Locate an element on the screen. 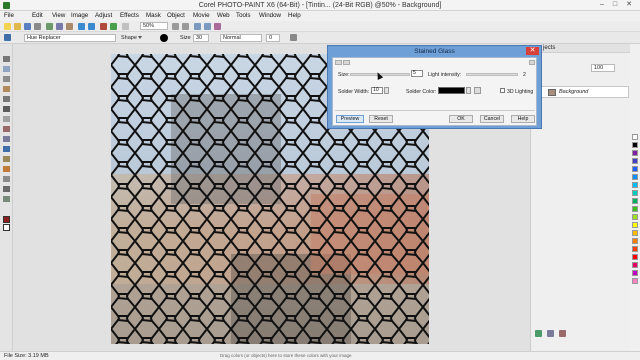 The height and width of the screenshot is (360, 640). size-input: 5 is located at coordinates (417, 73).